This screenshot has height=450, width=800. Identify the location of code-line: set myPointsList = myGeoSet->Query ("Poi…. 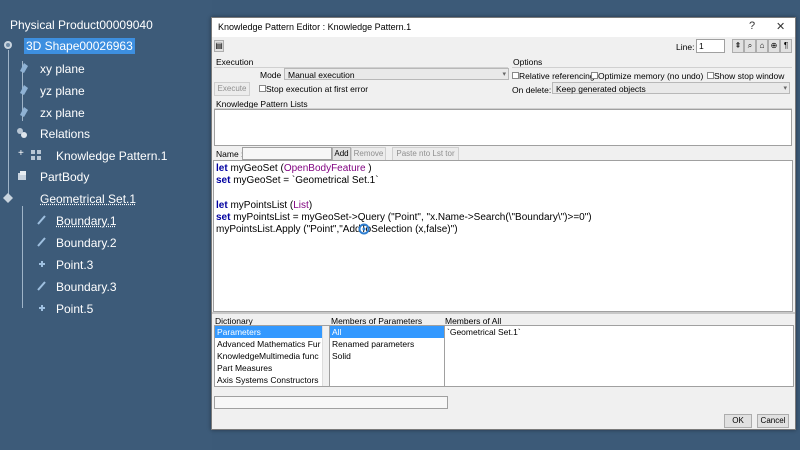
(503, 218).